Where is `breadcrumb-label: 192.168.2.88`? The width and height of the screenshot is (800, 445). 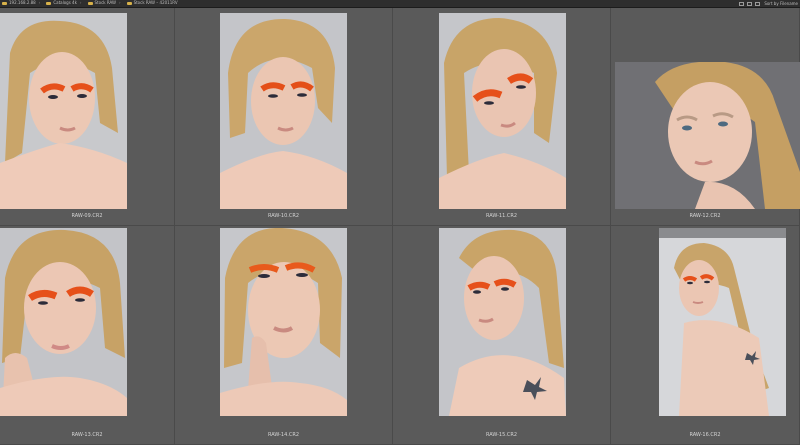
breadcrumb-label: 192.168.2.88 is located at coordinates (22, 2).